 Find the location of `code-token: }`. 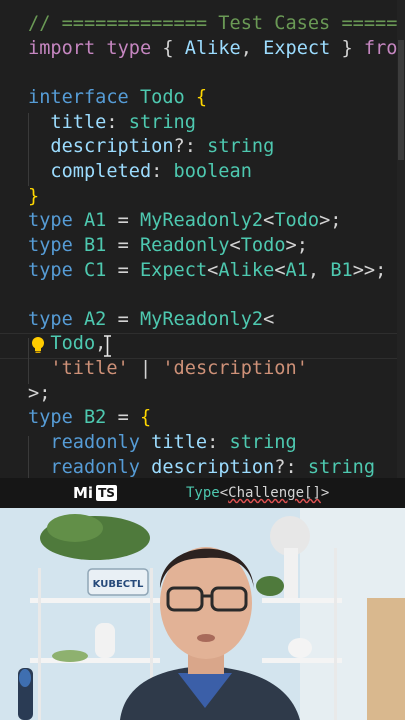

code-token: } is located at coordinates (347, 48).